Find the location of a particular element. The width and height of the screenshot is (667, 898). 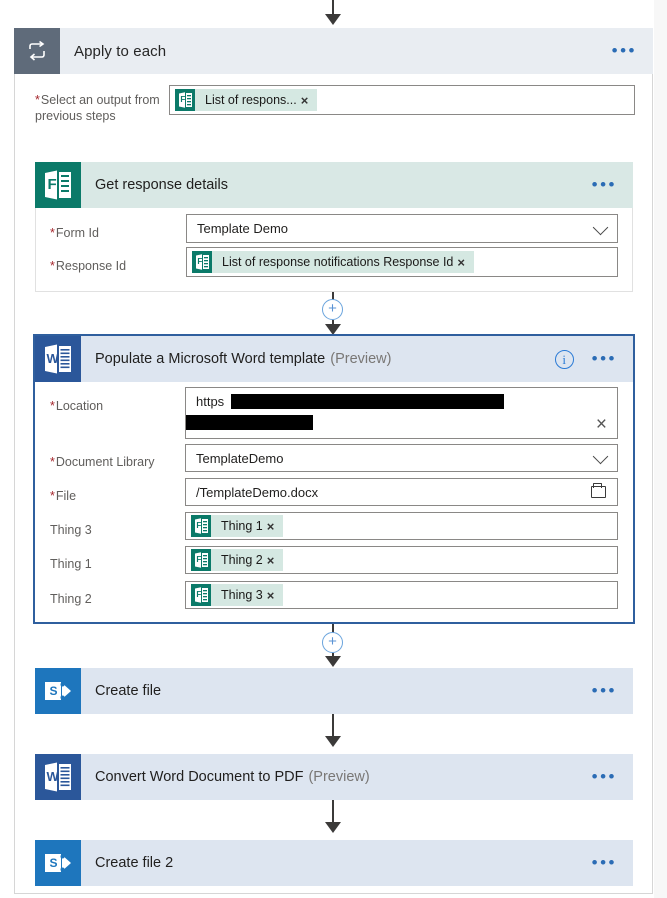

action-card-get-response-details: F Get response details ••• is located at coordinates (334, 185).